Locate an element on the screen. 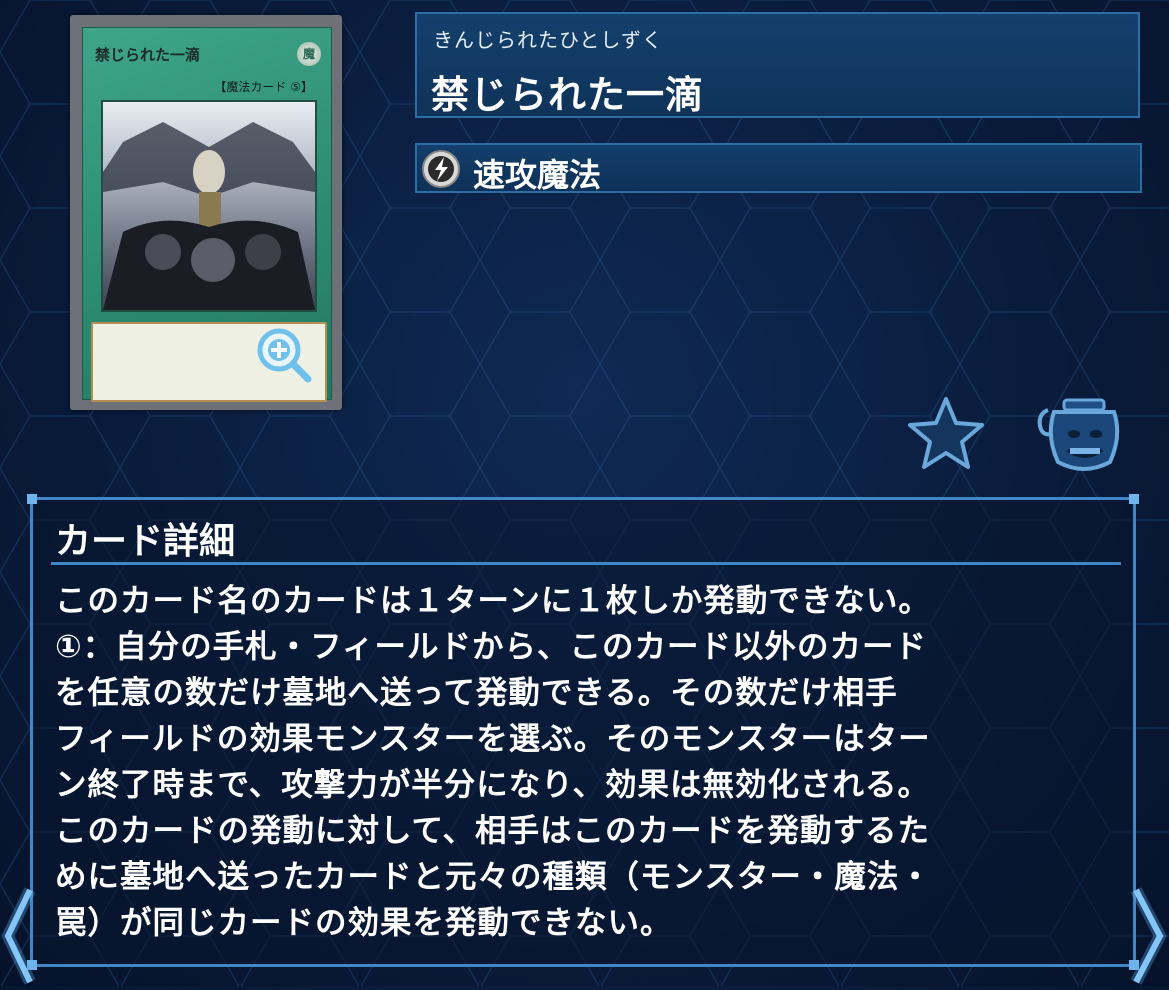 The width and height of the screenshot is (1169, 990). card-name-ruby: きんじられたひとしずく is located at coordinates (548, 40).